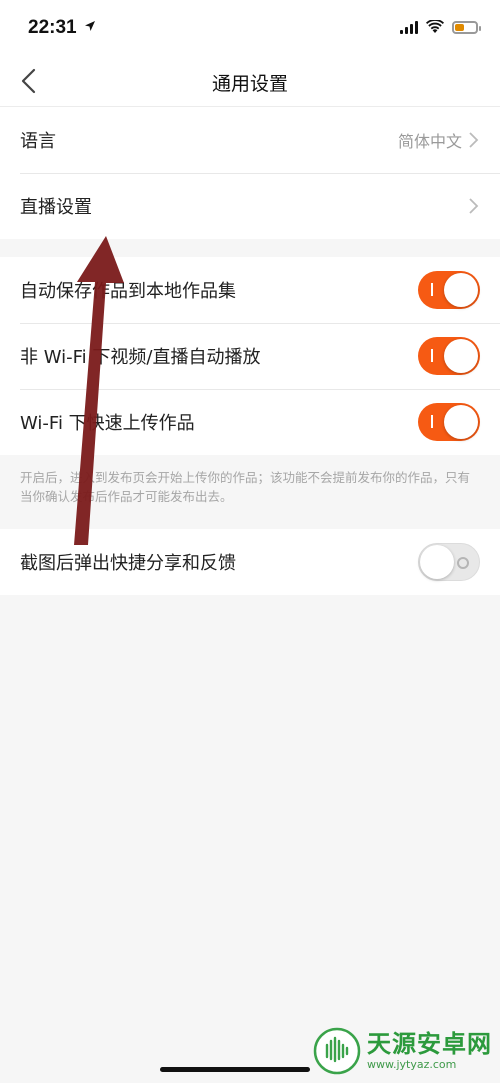 Image resolution: width=500 pixels, height=1083 pixels. I want to click on language-right: 简体中文, so click(439, 140).